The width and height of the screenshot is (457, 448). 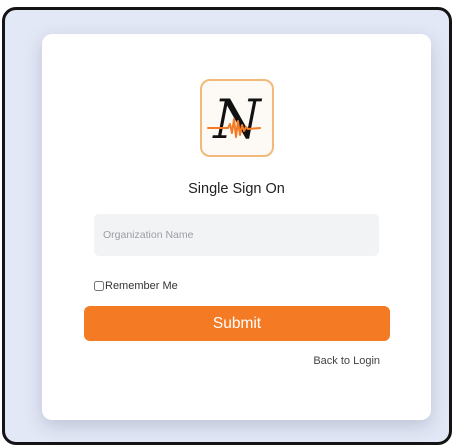 What do you see at coordinates (141, 286) in the screenshot?
I see `remember-me-label: Remember Me` at bounding box center [141, 286].